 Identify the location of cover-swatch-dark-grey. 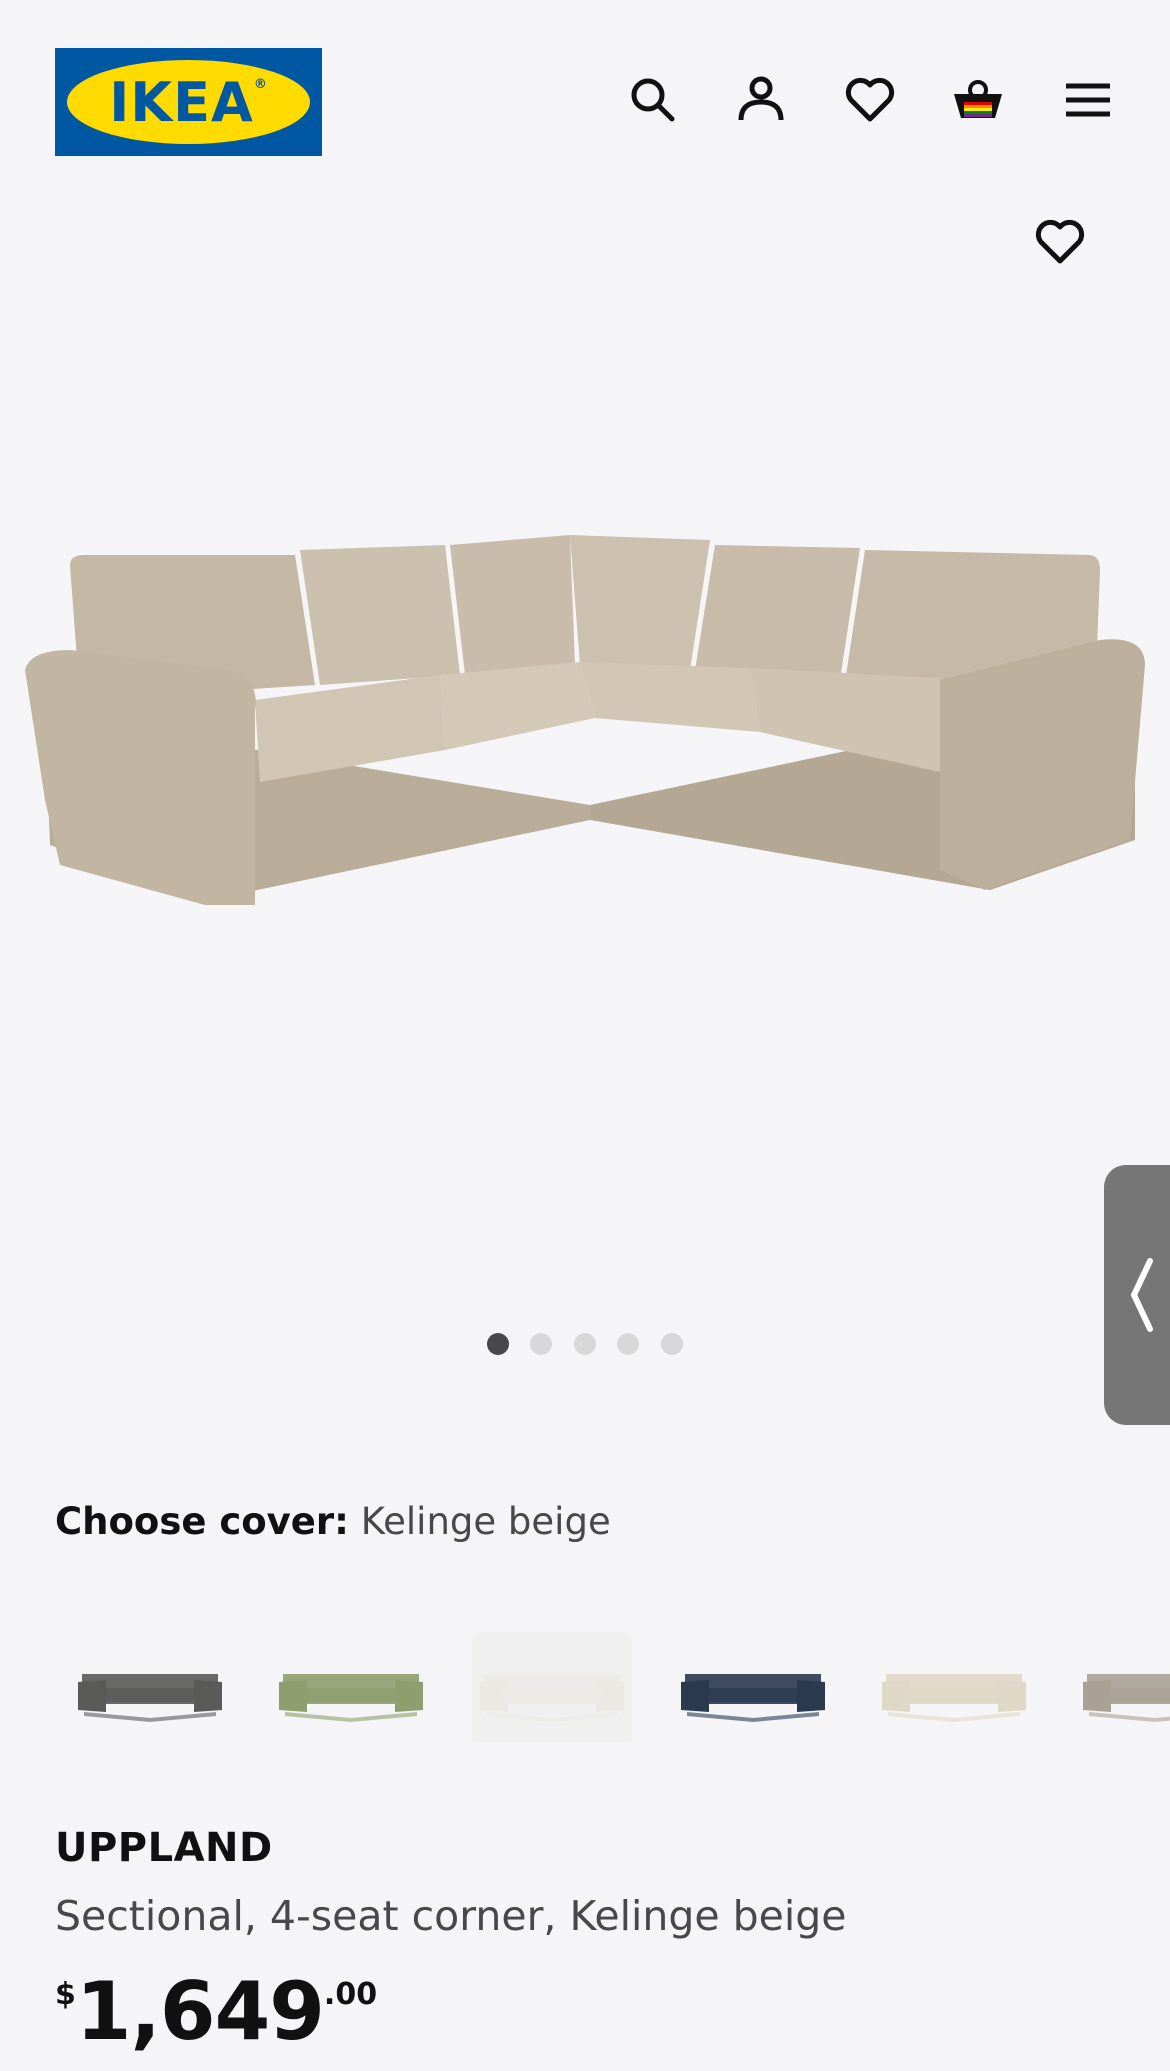
(150, 1687).